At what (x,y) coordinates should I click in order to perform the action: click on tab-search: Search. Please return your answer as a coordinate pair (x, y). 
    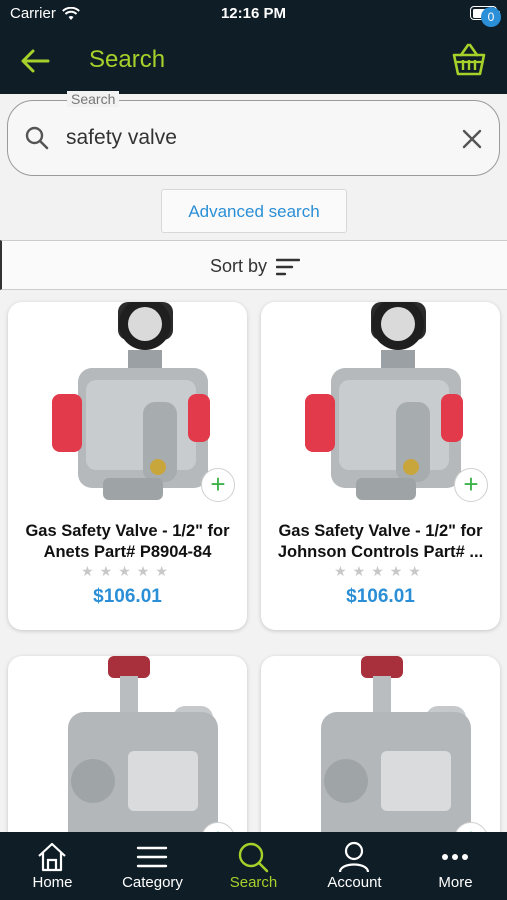
    Looking at the image, I should click on (253, 866).